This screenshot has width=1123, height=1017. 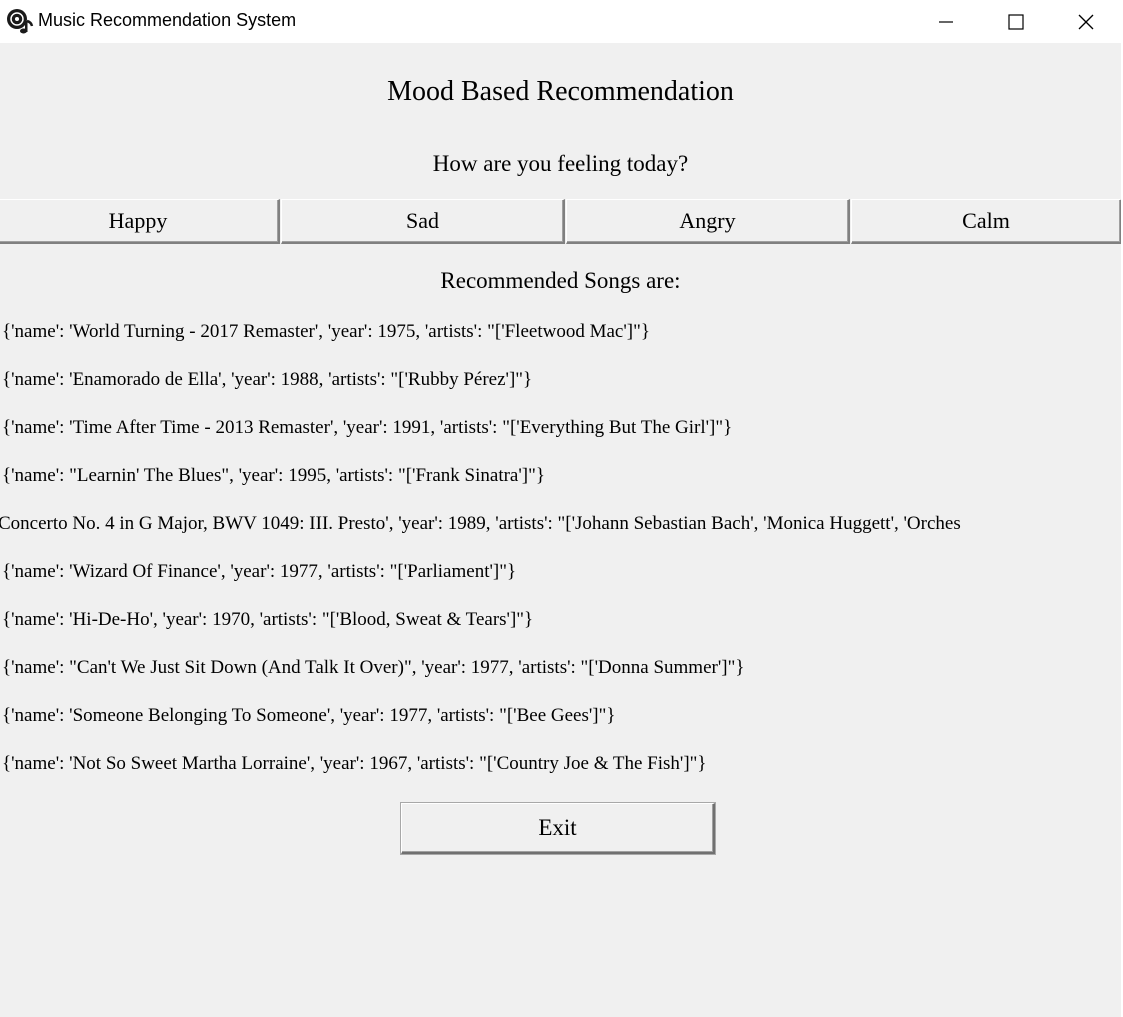 I want to click on recommended-songs-title: Recommended Songs are:, so click(x=560, y=280).